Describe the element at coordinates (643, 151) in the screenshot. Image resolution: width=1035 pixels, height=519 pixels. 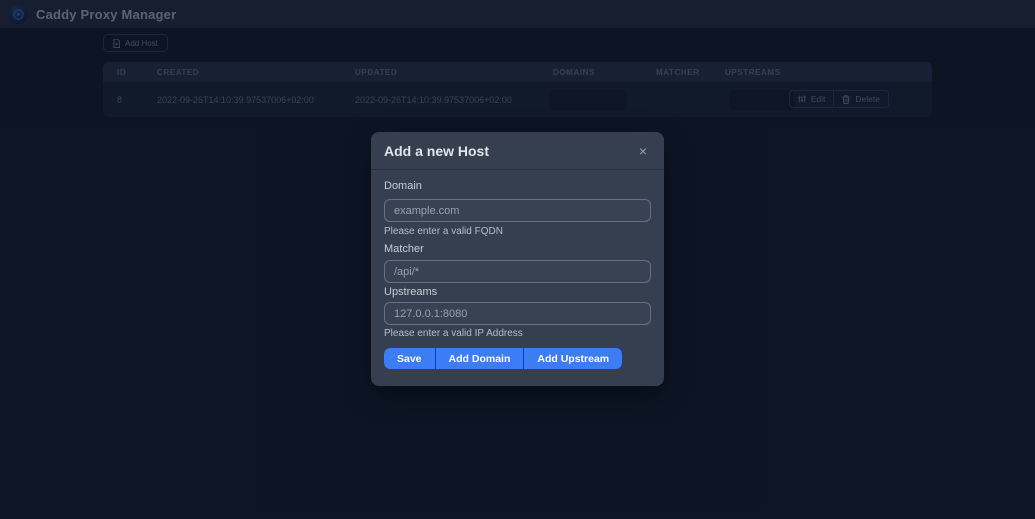
I see `close-icon: ×` at that location.